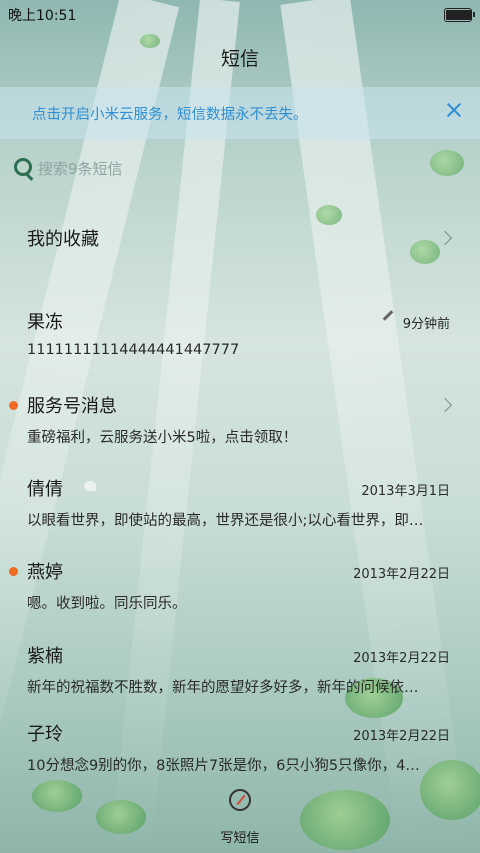 The width and height of the screenshot is (480, 853). Describe the element at coordinates (45, 572) in the screenshot. I see `conversation-name: 燕婷` at that location.